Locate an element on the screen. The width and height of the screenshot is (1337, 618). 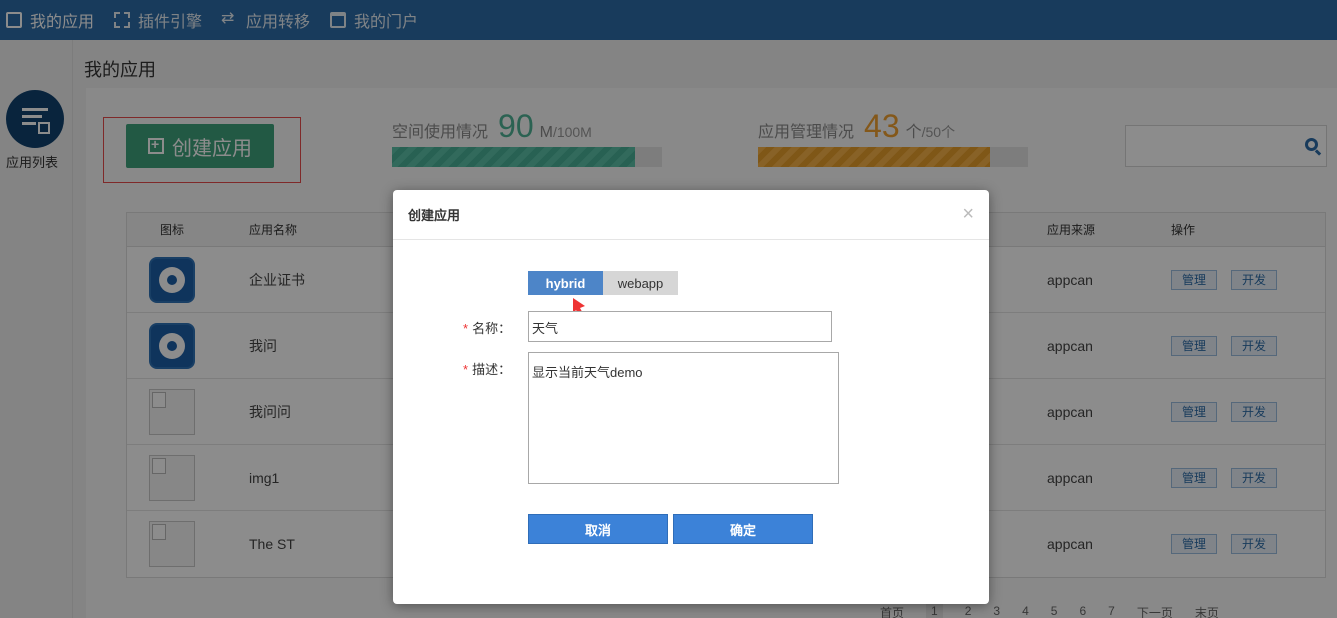
name-field: 天气 is located at coordinates (680, 326).